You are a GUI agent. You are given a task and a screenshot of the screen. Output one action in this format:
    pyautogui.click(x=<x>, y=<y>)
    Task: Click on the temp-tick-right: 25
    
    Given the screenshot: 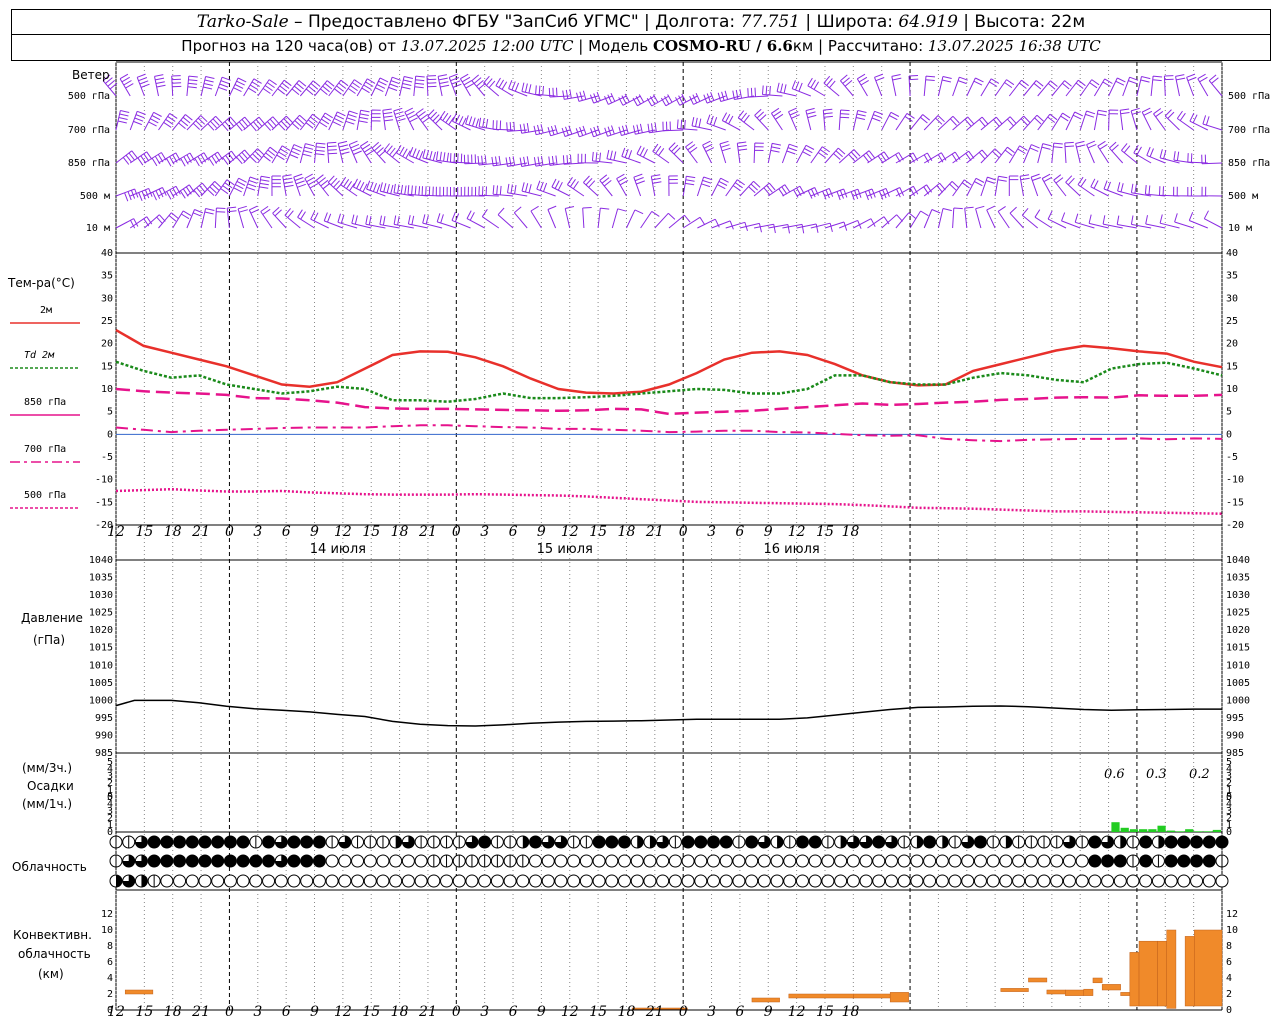 What is the action you would take?
    pyautogui.click(x=1232, y=321)
    